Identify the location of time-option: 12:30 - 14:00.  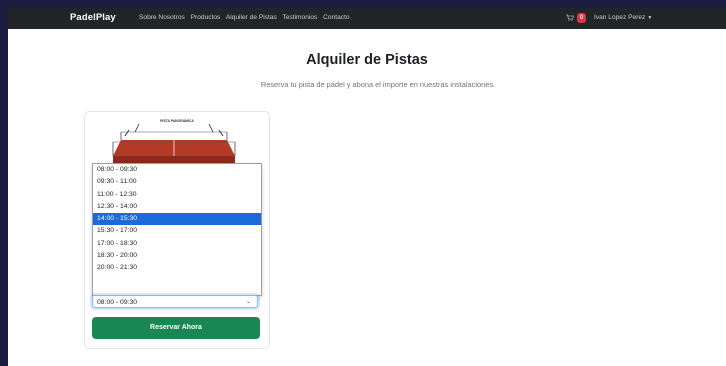
(177, 207).